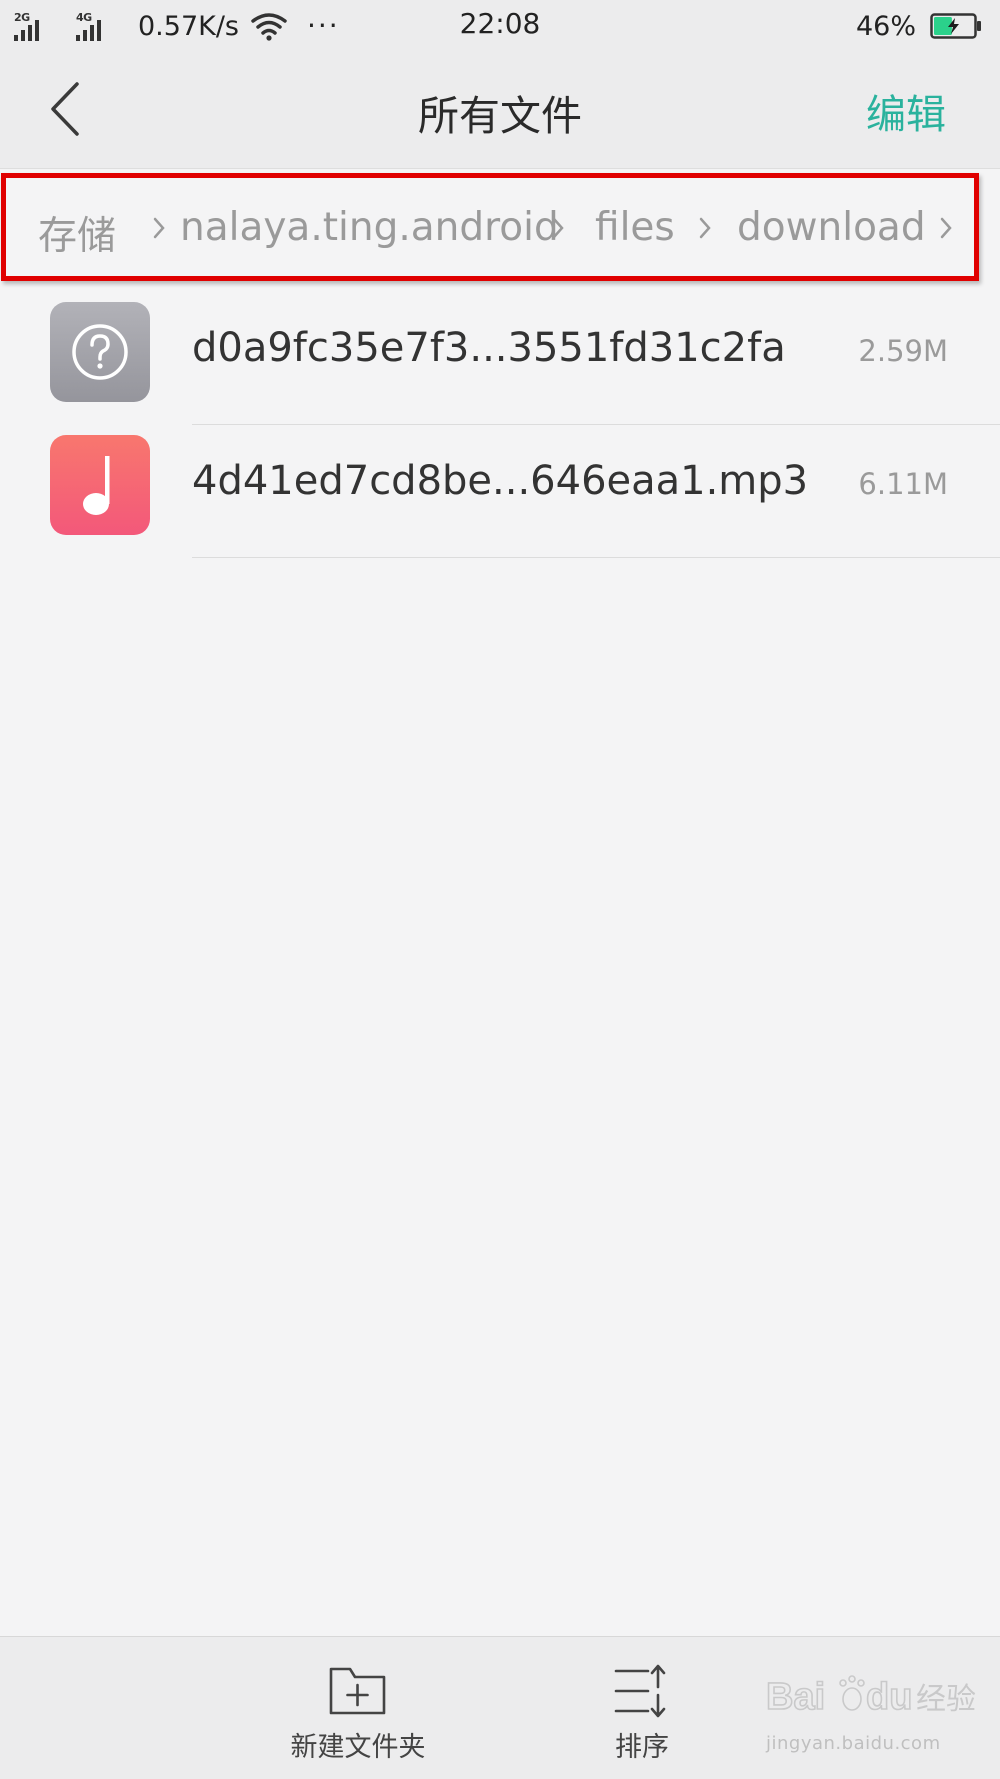  What do you see at coordinates (500, 481) in the screenshot?
I see `file-name: 4d41ed7cd8be...646eaa1.mp3` at bounding box center [500, 481].